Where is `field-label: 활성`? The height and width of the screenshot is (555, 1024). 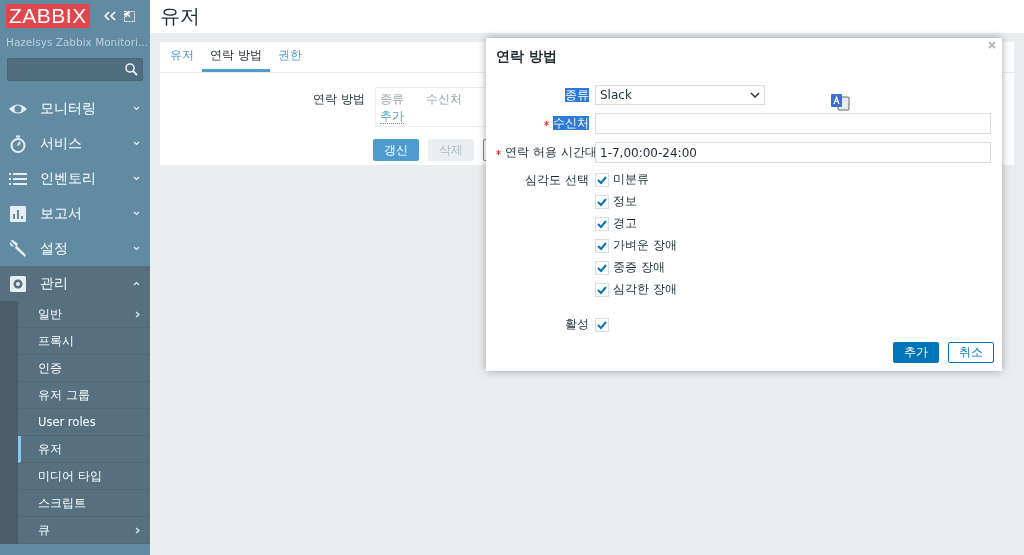
field-label: 활성 is located at coordinates (576, 324).